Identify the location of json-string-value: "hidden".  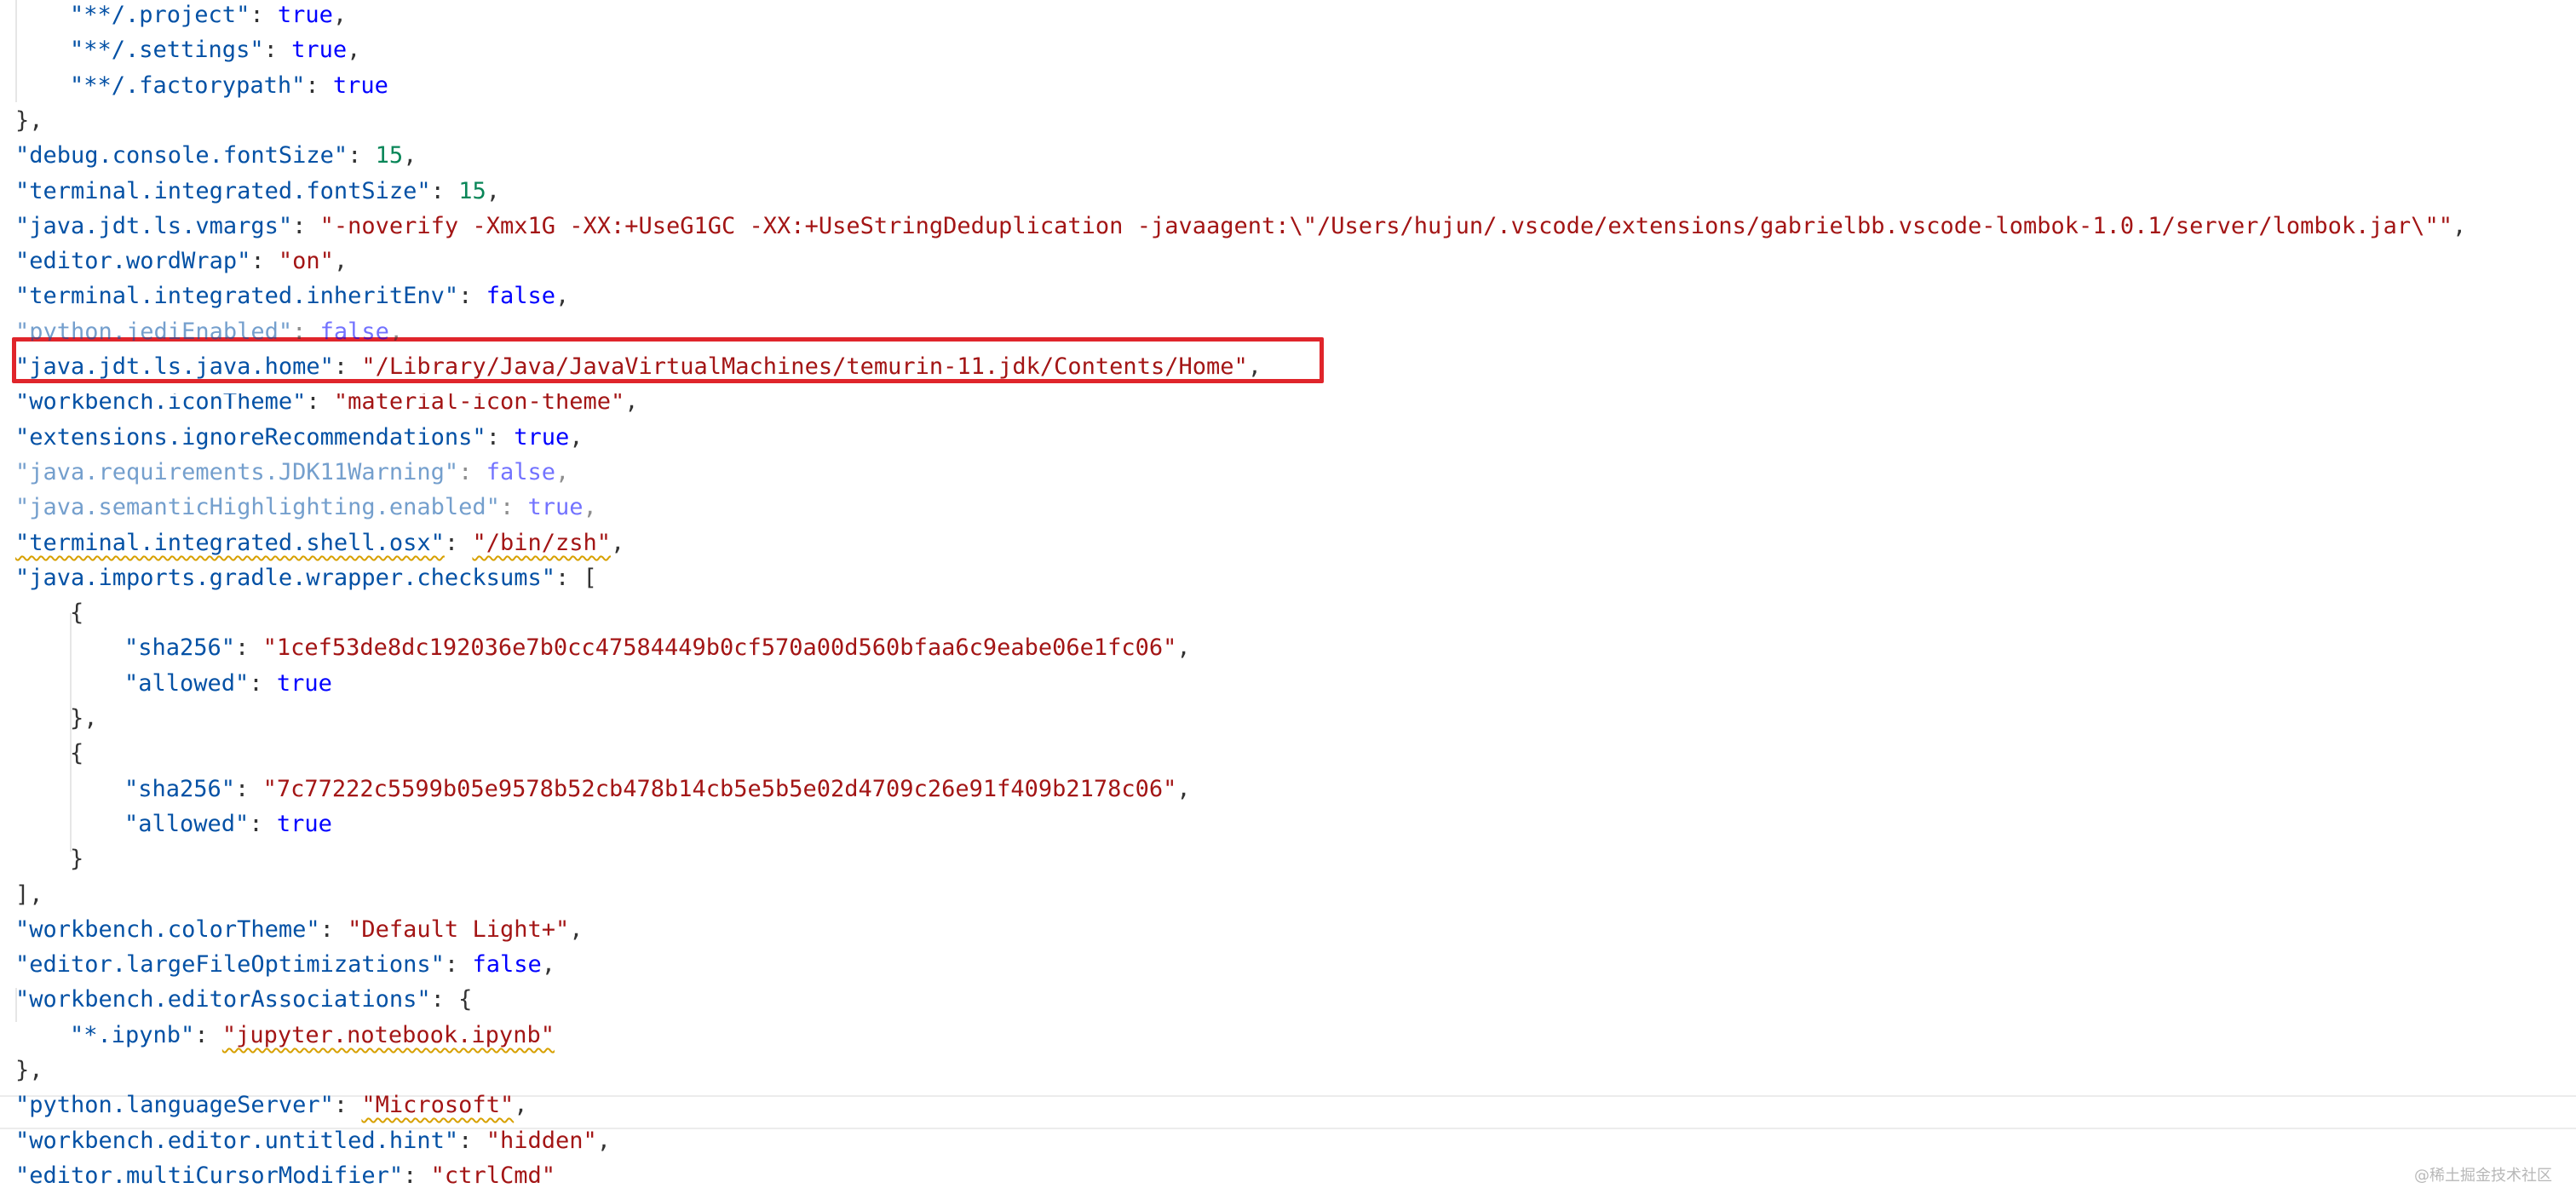
(542, 1141).